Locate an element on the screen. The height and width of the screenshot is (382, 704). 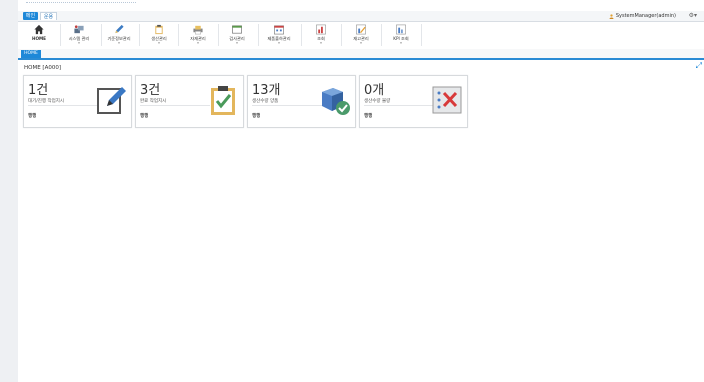
content-tab-bar: HOME is located at coordinates (361, 54).